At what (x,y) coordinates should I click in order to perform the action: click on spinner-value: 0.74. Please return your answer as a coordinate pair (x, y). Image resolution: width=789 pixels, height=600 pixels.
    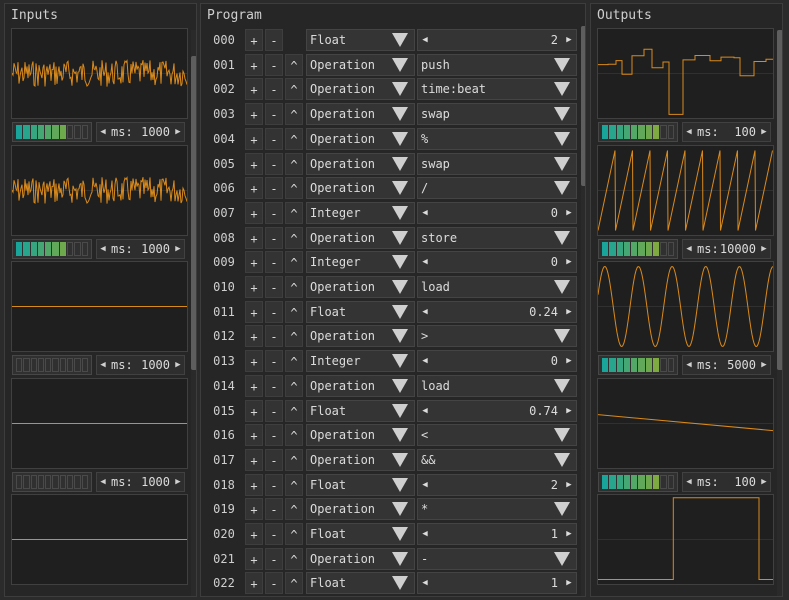
    Looking at the image, I should click on (497, 411).